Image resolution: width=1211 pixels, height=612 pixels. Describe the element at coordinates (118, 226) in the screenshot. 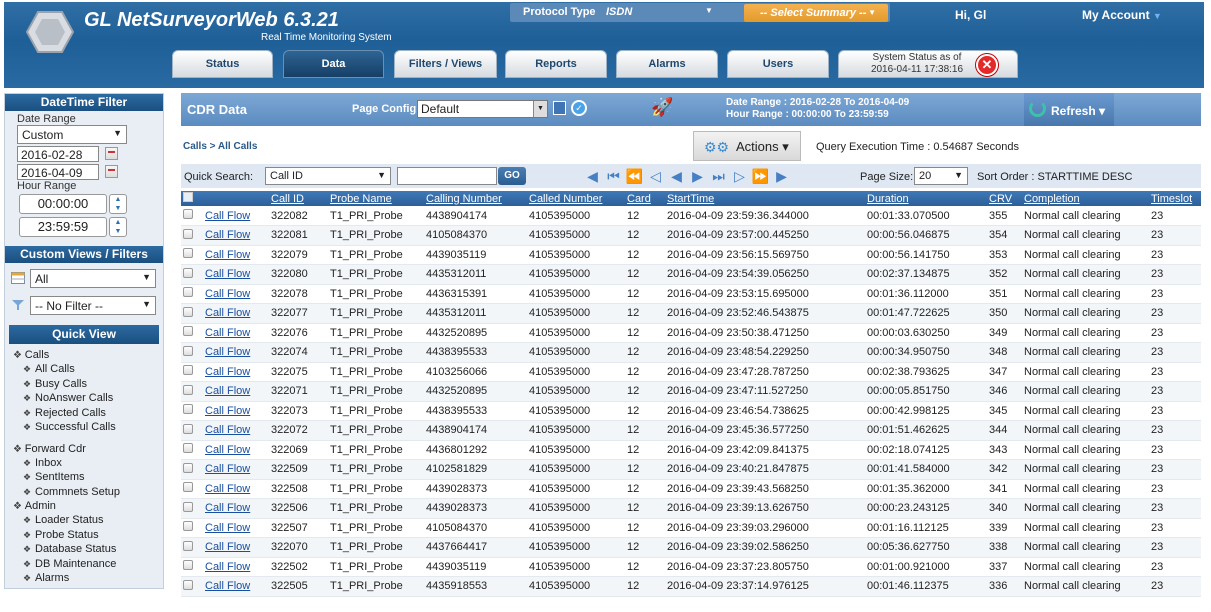

I see `time-spinner-icon: ▲ ▼` at that location.